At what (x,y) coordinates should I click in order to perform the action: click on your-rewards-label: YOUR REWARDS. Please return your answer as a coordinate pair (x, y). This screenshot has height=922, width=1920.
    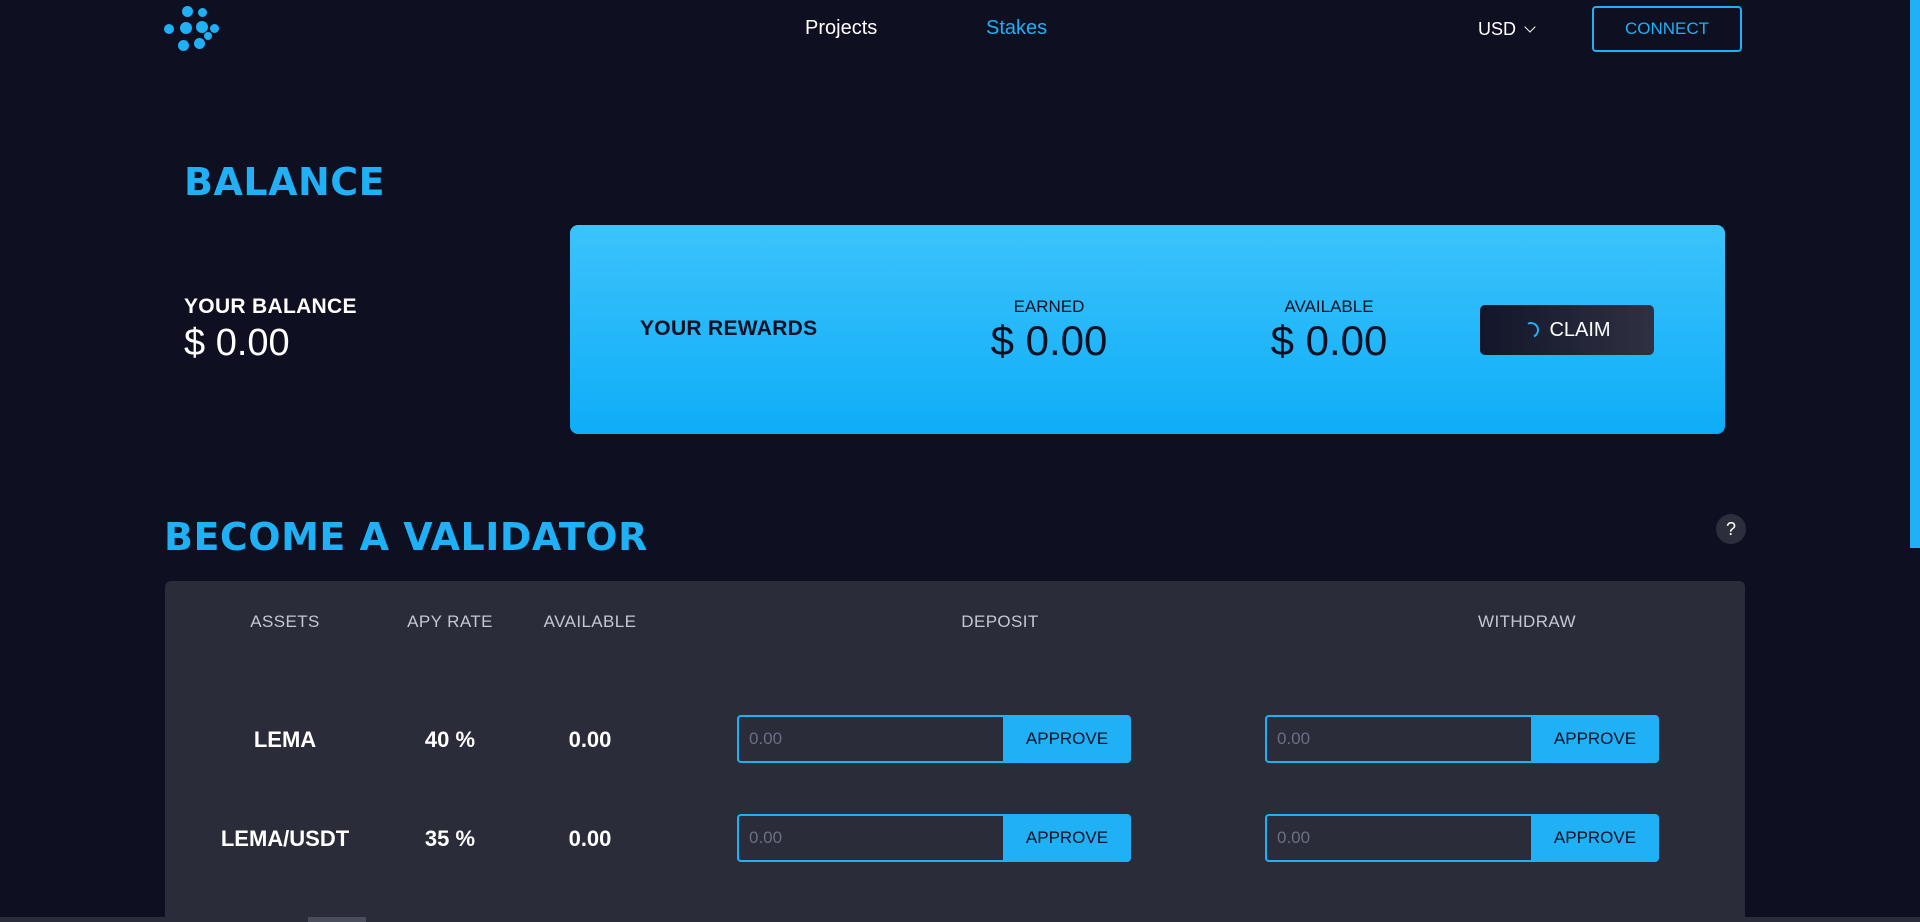
    Looking at the image, I should click on (729, 328).